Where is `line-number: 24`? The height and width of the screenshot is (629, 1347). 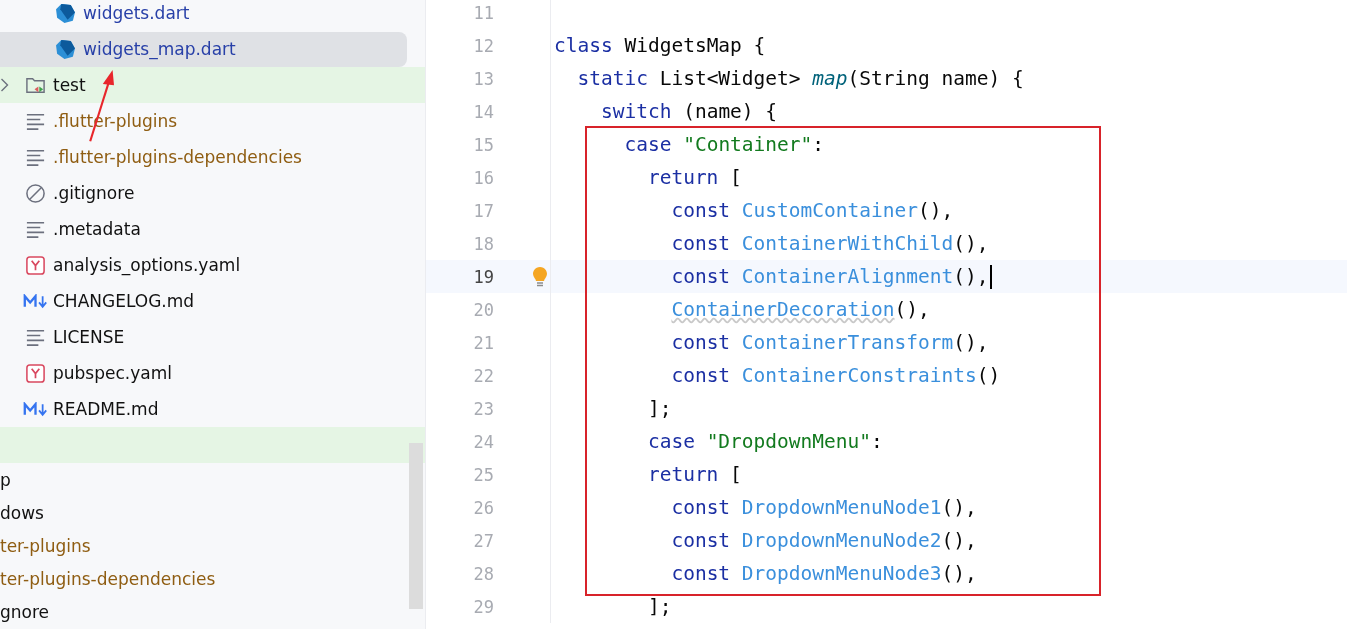
line-number: 24 is located at coordinates (483, 441).